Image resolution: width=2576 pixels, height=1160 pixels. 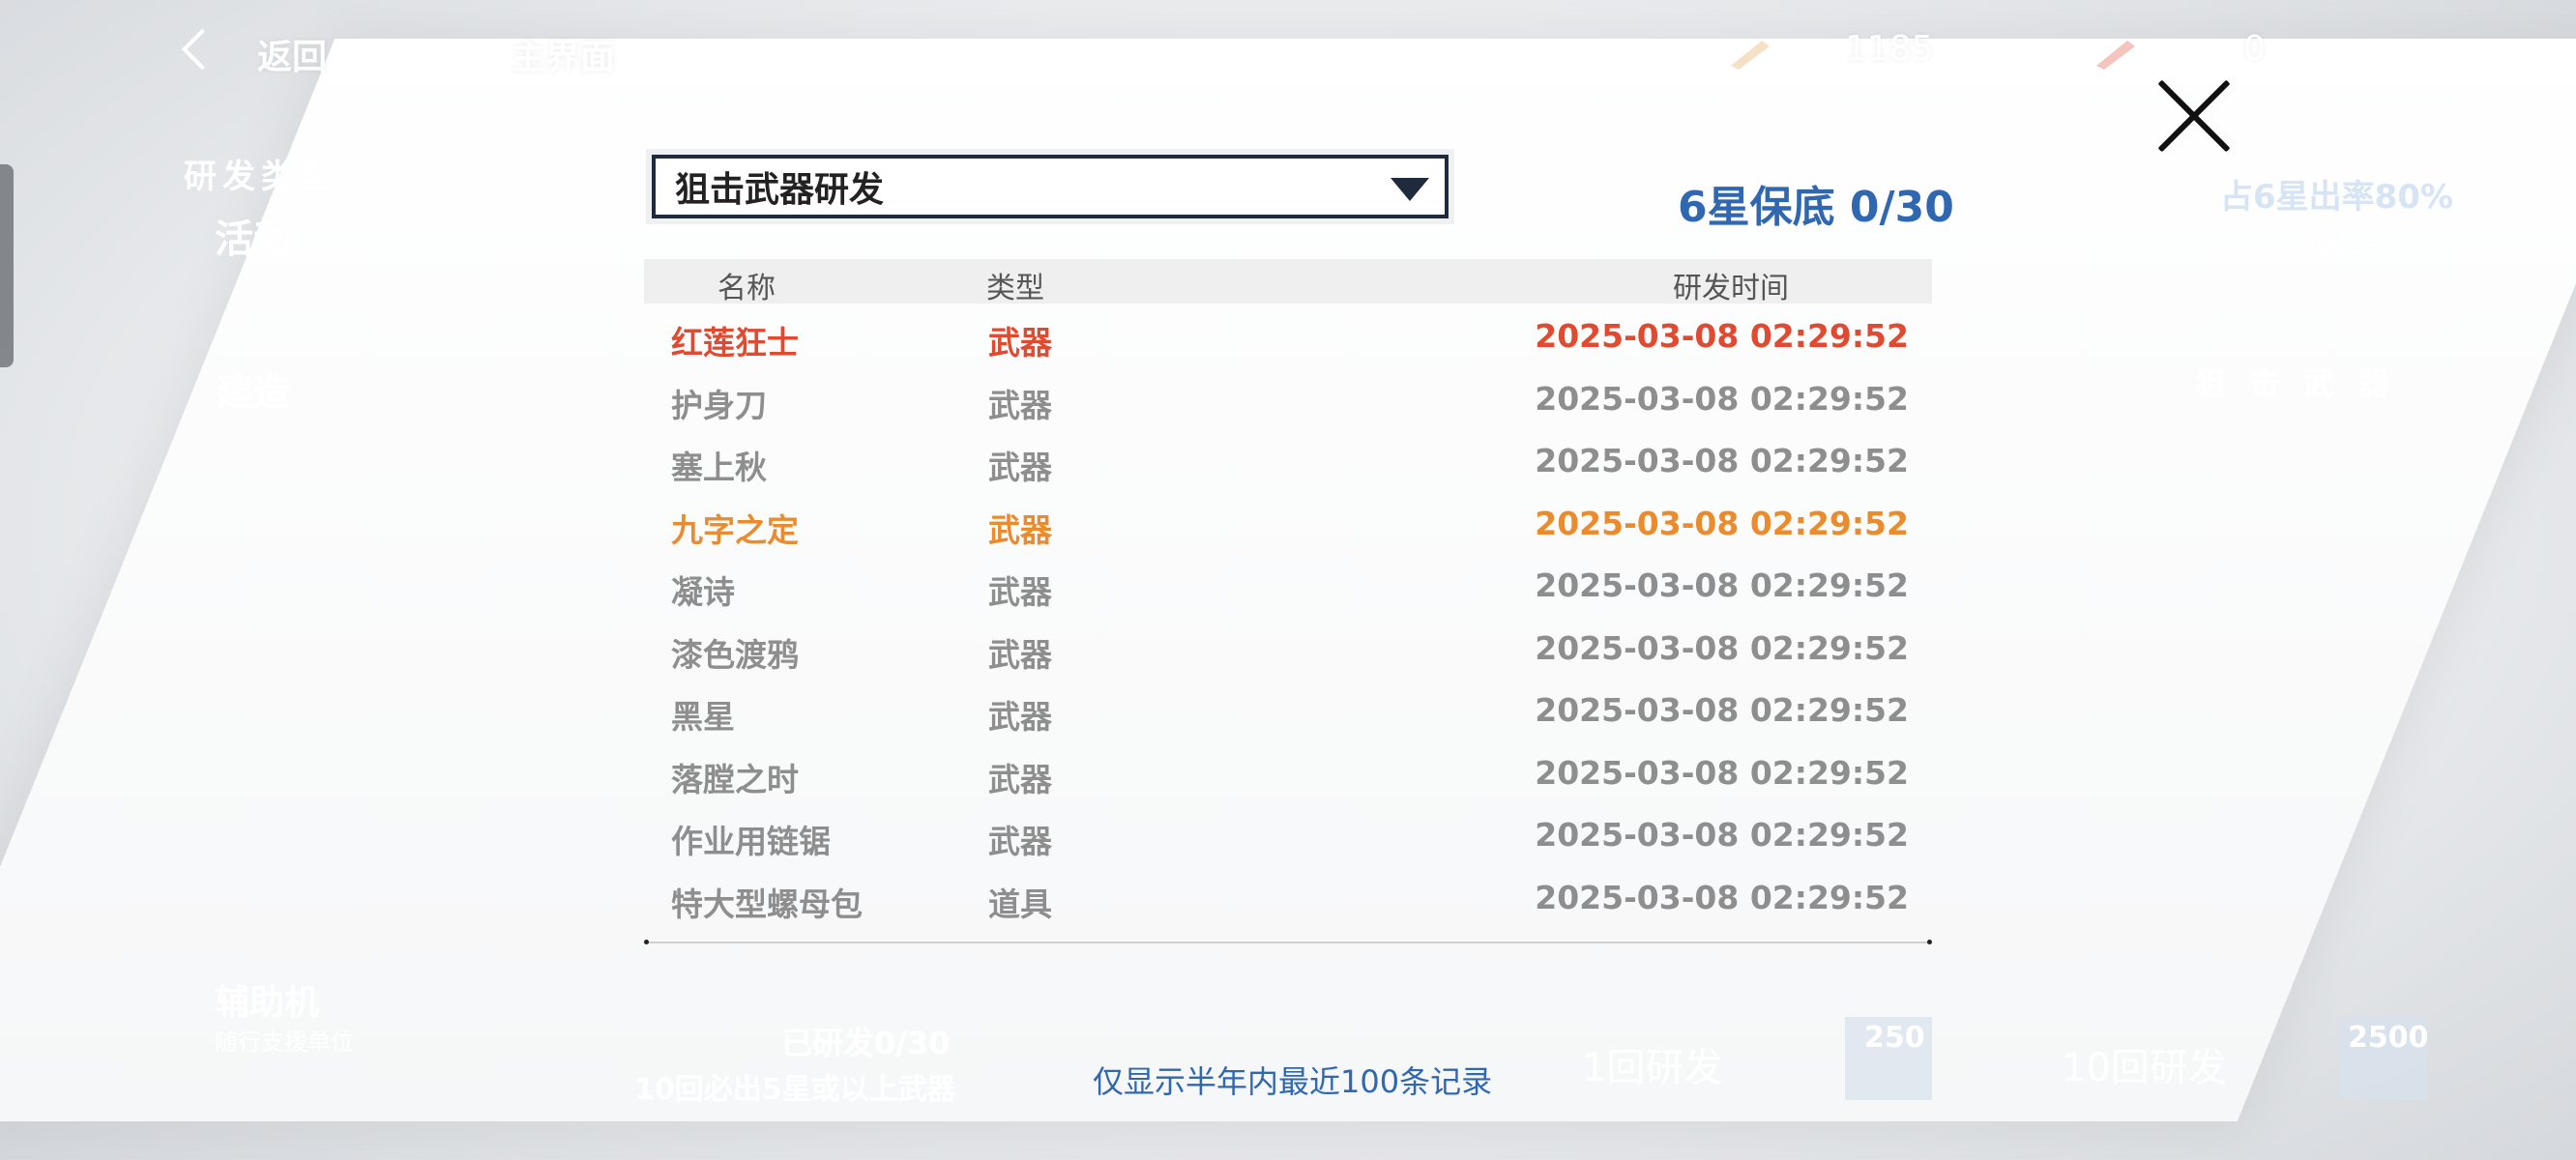 I want to click on table-row: 凝诗 武器 2025-03-08 02:29:52, so click(x=1288, y=584).